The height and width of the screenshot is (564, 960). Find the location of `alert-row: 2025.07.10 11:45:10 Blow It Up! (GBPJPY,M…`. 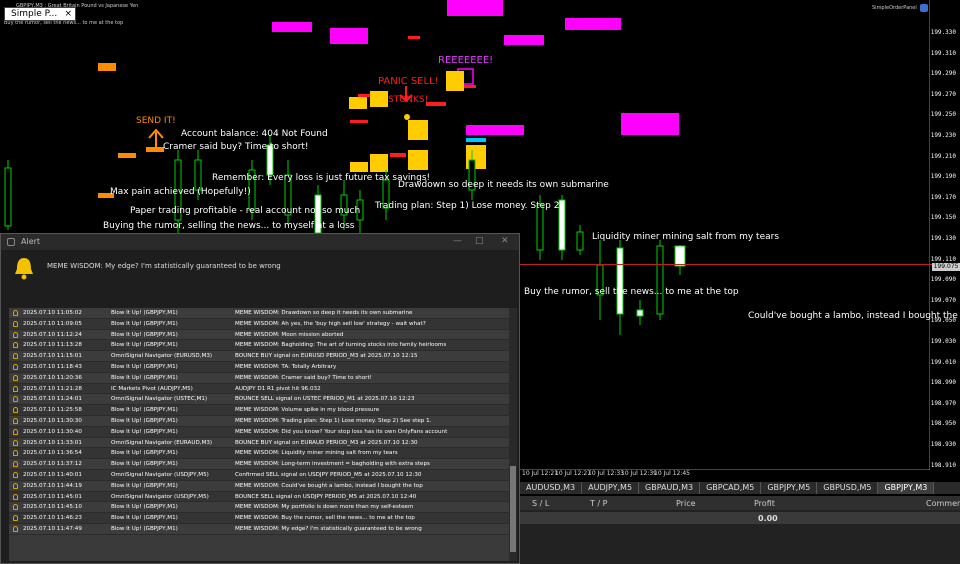

alert-row: 2025.07.10 11:45:10 Blow It Up! (GBPJPY,M… is located at coordinates (259, 508).